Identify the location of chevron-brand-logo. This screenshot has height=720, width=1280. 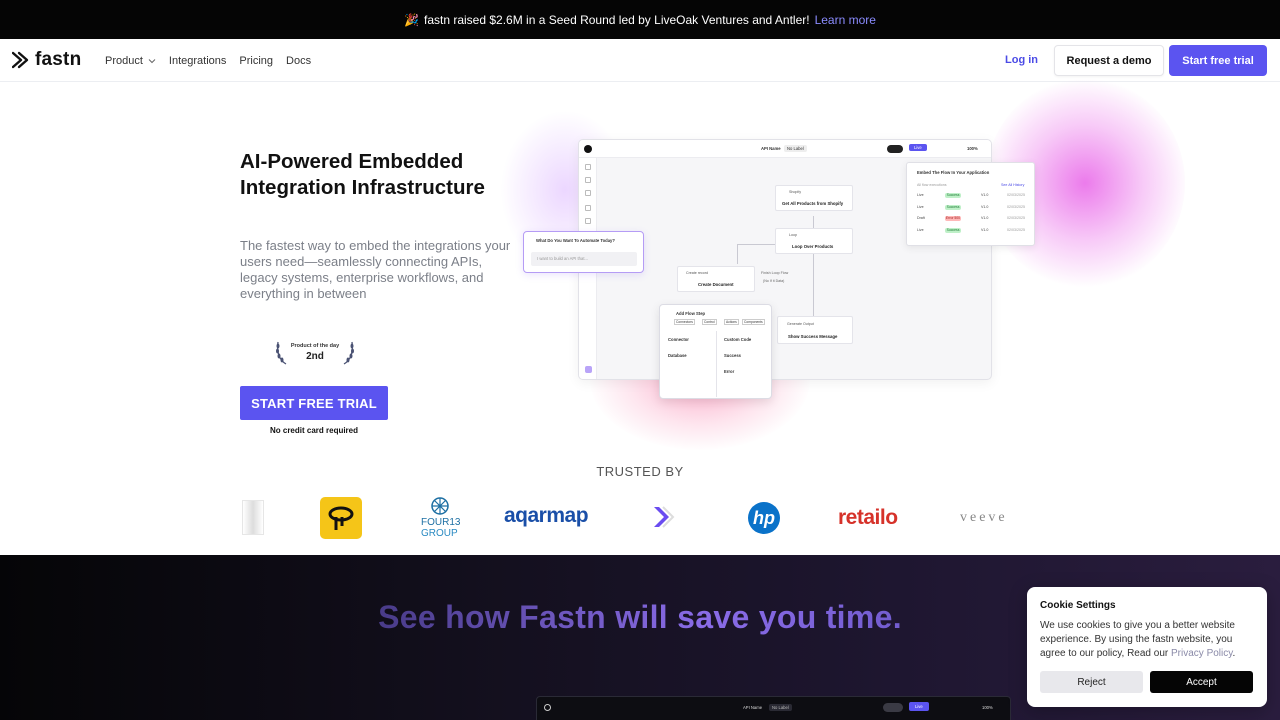
(664, 517).